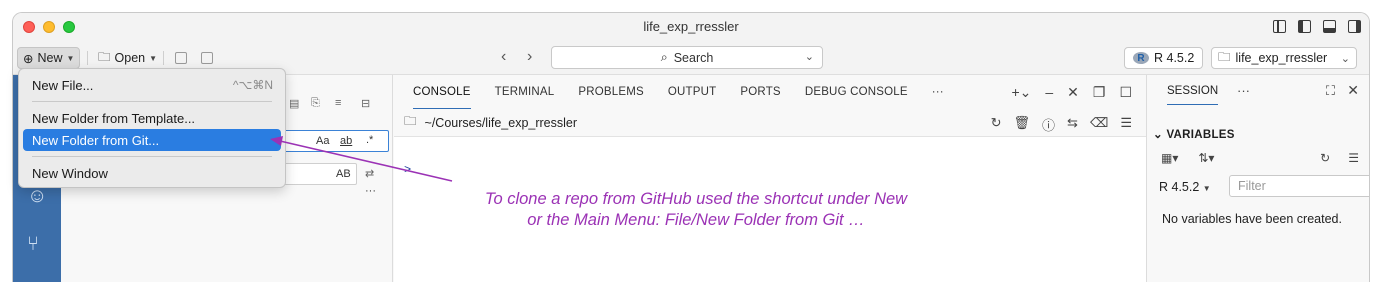 This screenshot has height=282, width=1374. I want to click on layout-split-icon, so click(1279, 26).